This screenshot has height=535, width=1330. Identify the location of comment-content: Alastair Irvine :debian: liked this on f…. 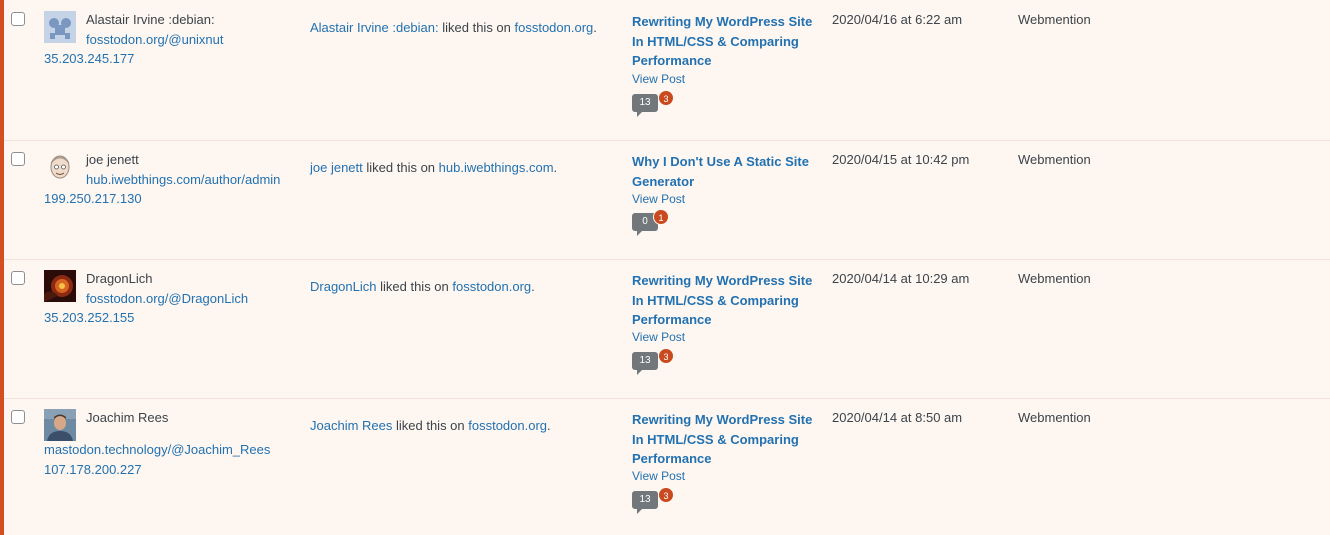
(453, 27).